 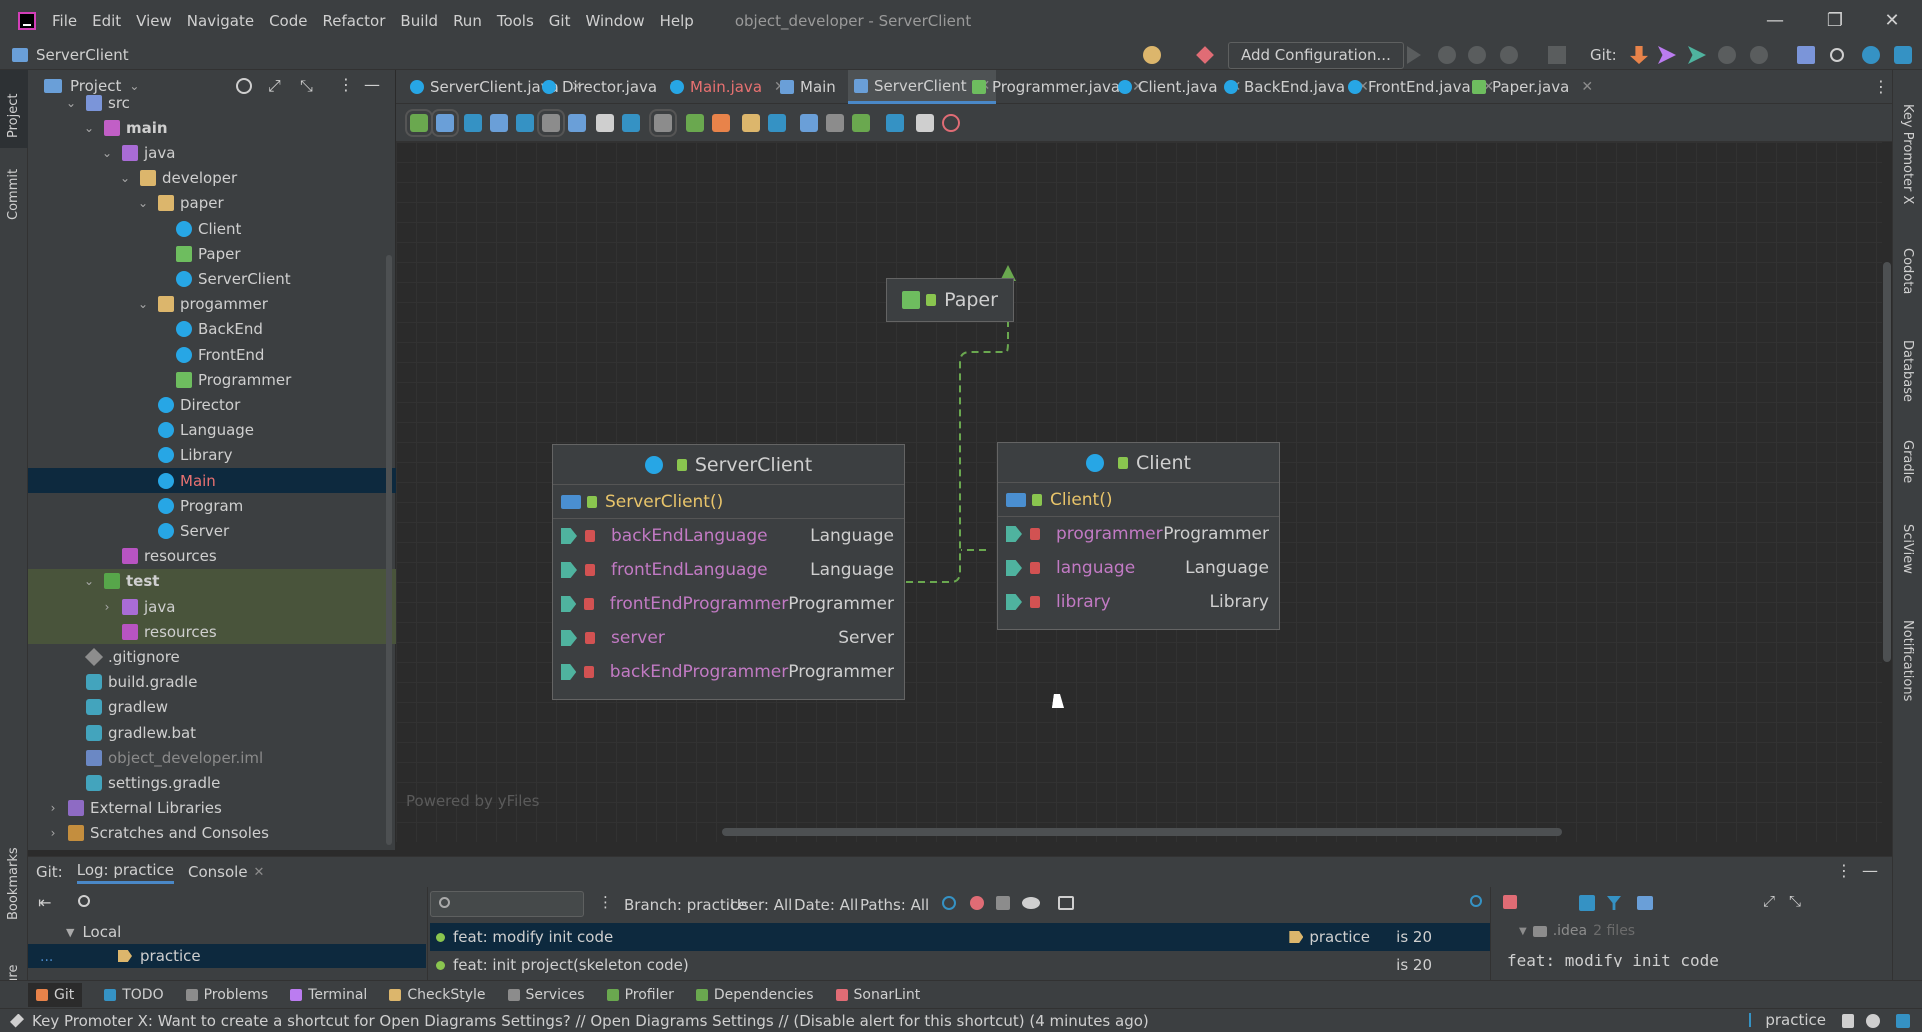 I want to click on filter-paths: Paths: All, so click(x=894, y=905).